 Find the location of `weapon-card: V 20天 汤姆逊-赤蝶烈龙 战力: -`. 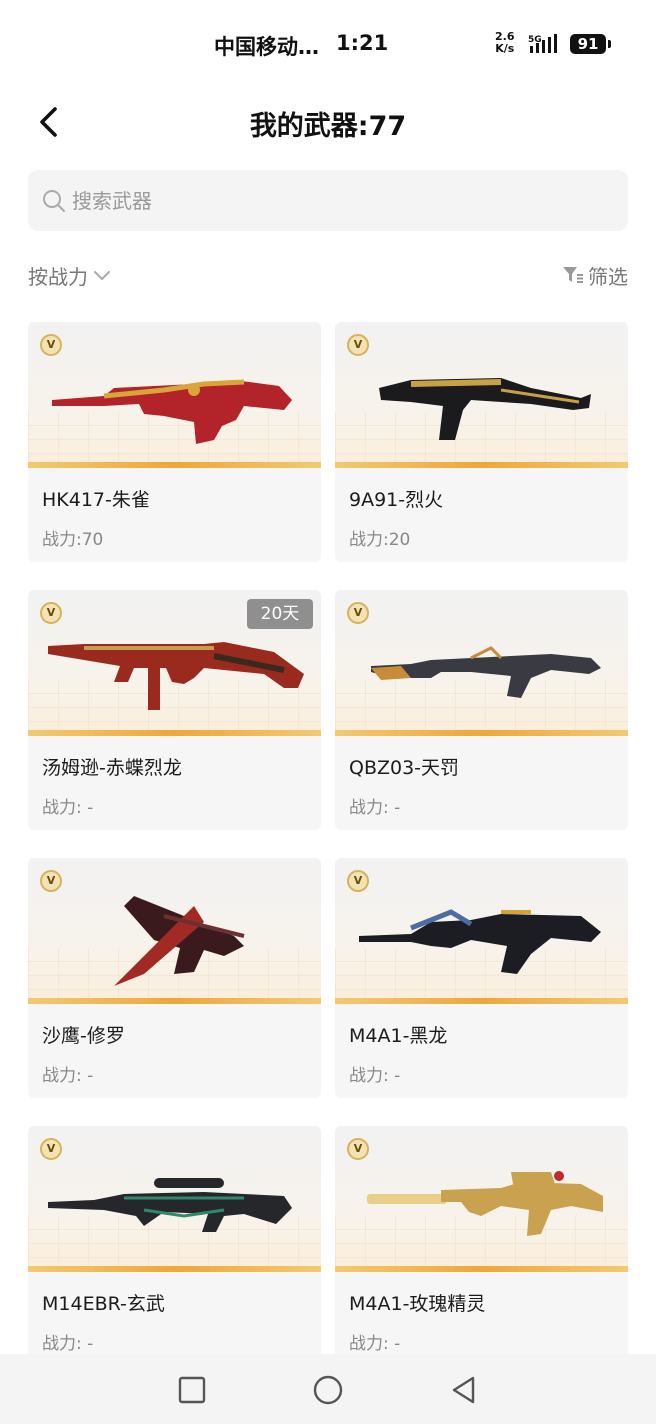

weapon-card: V 20天 汤姆逊-赤蝶烈龙 战力: - is located at coordinates (174, 710).